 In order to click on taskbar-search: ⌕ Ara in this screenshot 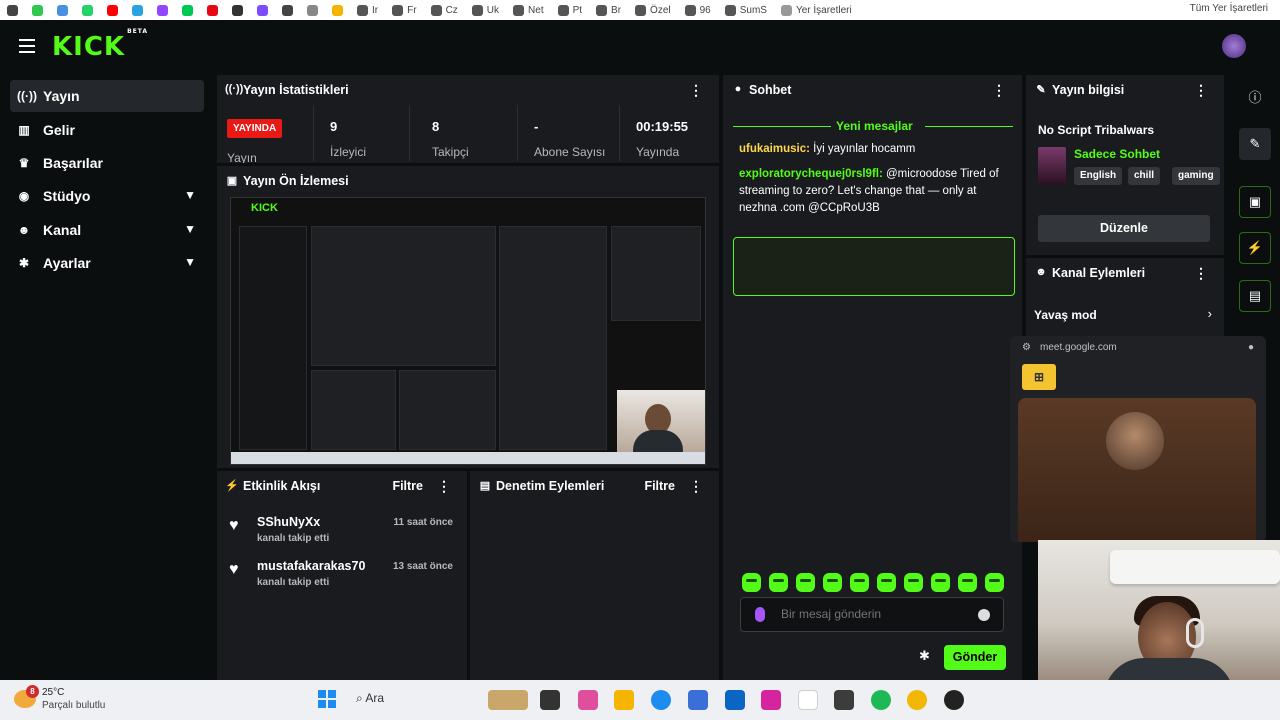, I will do `click(370, 698)`.